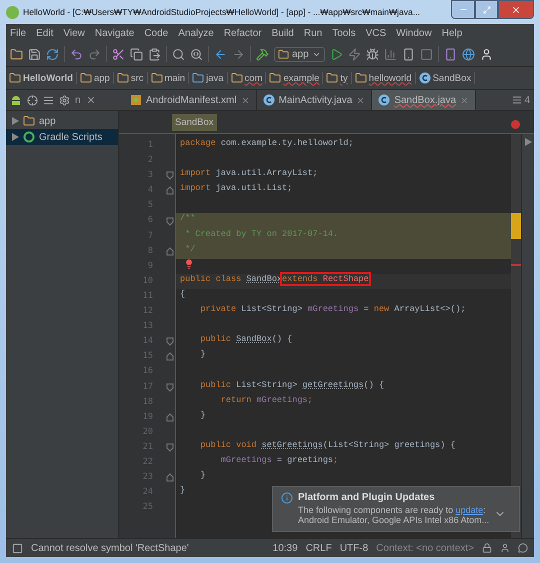 This screenshot has height=563, width=540. I want to click on debug-icon, so click(372, 54).